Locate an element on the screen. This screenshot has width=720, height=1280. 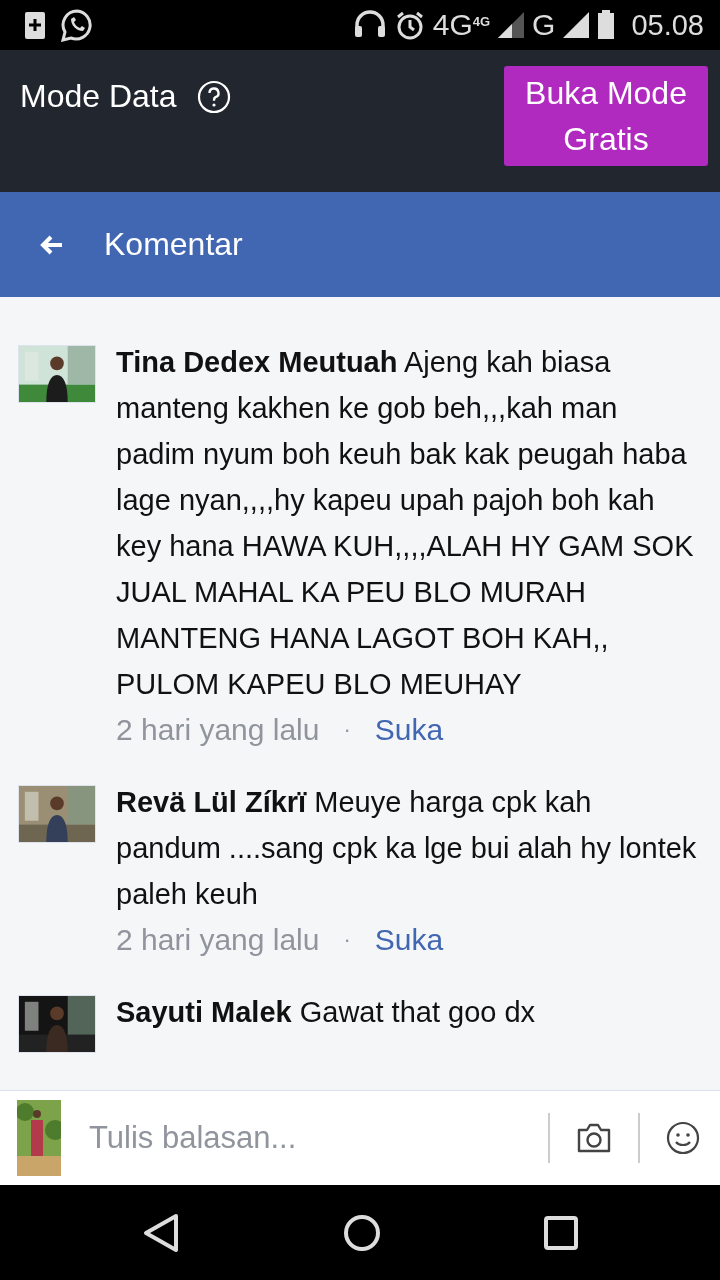
recent-apps-icon is located at coordinates (561, 1232).